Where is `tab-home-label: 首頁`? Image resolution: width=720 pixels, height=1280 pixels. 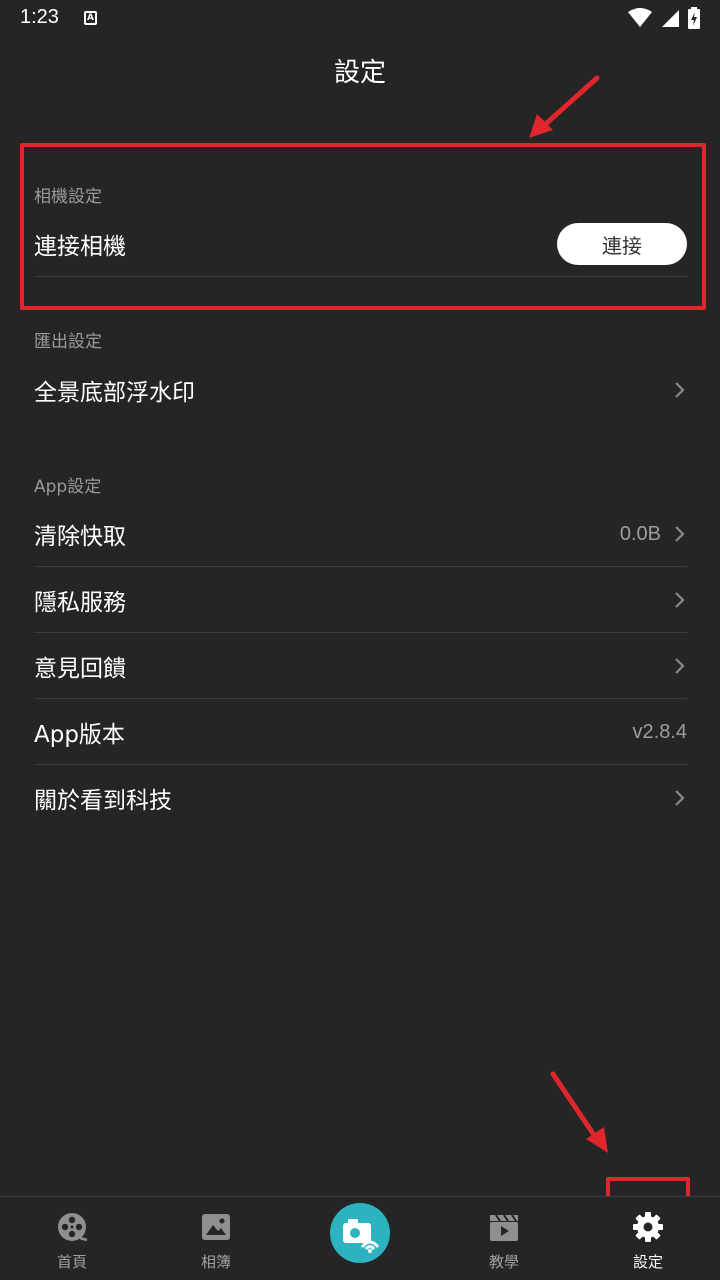 tab-home-label: 首頁 is located at coordinates (71, 1262).